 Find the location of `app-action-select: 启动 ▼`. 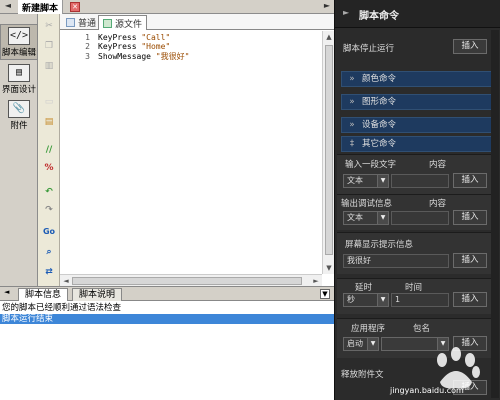

app-action-select: 启动 ▼ is located at coordinates (361, 344).